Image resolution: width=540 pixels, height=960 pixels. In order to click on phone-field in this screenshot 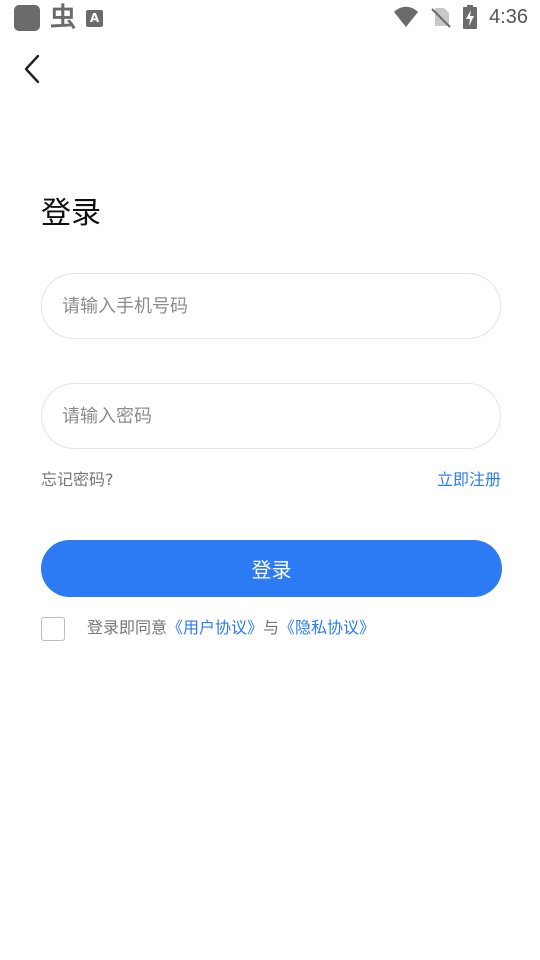, I will do `click(271, 306)`.